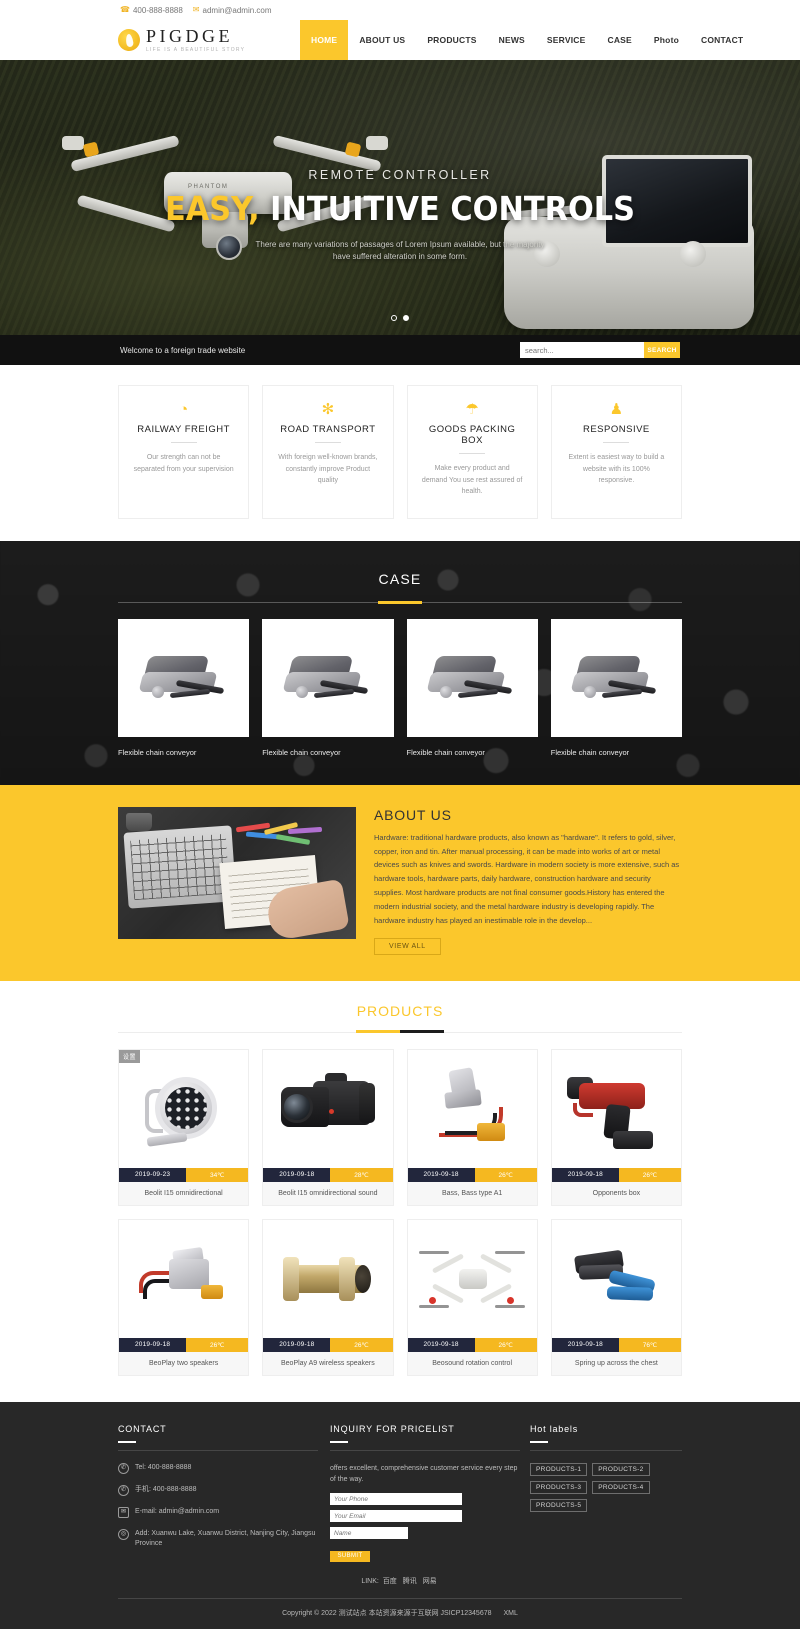  I want to click on inquiry-phone-input, so click(396, 1499).